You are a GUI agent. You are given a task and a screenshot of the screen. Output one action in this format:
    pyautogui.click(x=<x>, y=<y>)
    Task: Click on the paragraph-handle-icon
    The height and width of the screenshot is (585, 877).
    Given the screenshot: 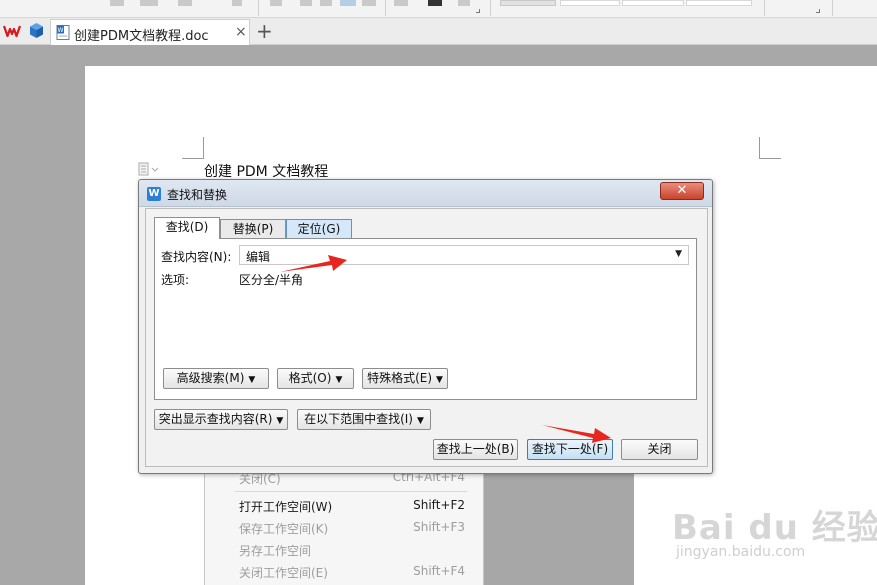 What is the action you would take?
    pyautogui.click(x=149, y=169)
    